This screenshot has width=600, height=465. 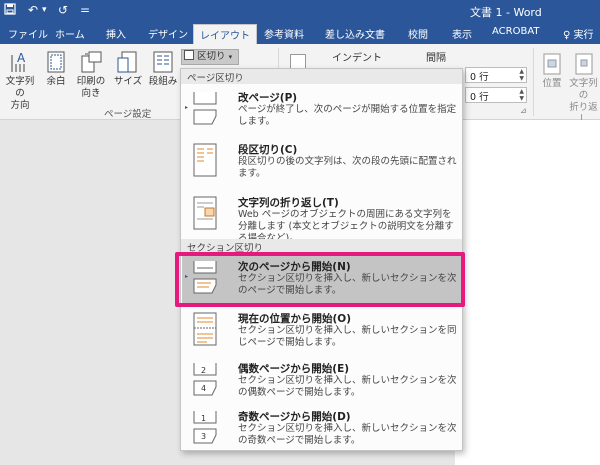 I want to click on margins-button: 余白, so click(x=56, y=69).